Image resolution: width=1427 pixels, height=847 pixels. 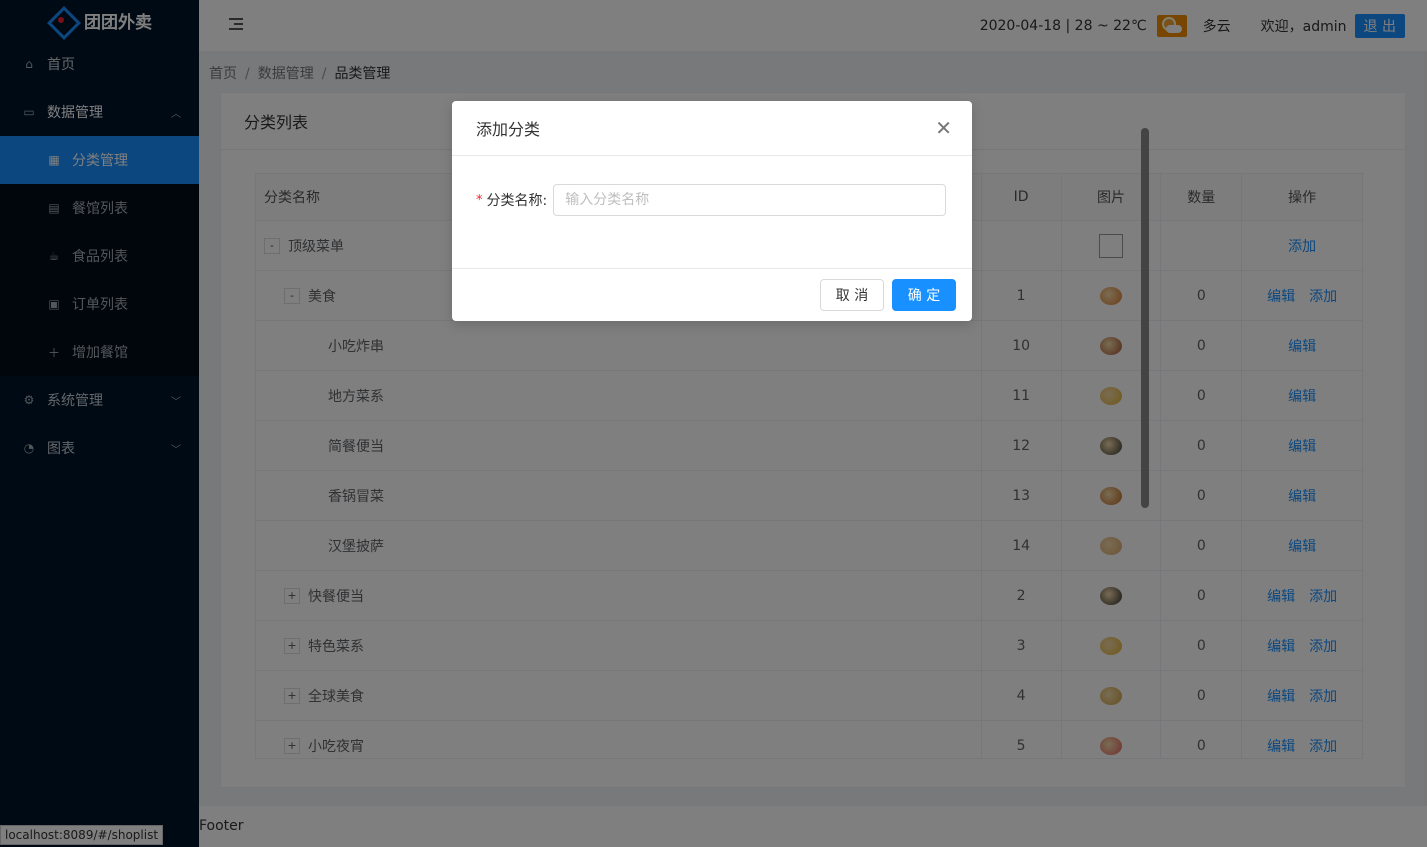 I want to click on category-name-input, so click(x=750, y=200).